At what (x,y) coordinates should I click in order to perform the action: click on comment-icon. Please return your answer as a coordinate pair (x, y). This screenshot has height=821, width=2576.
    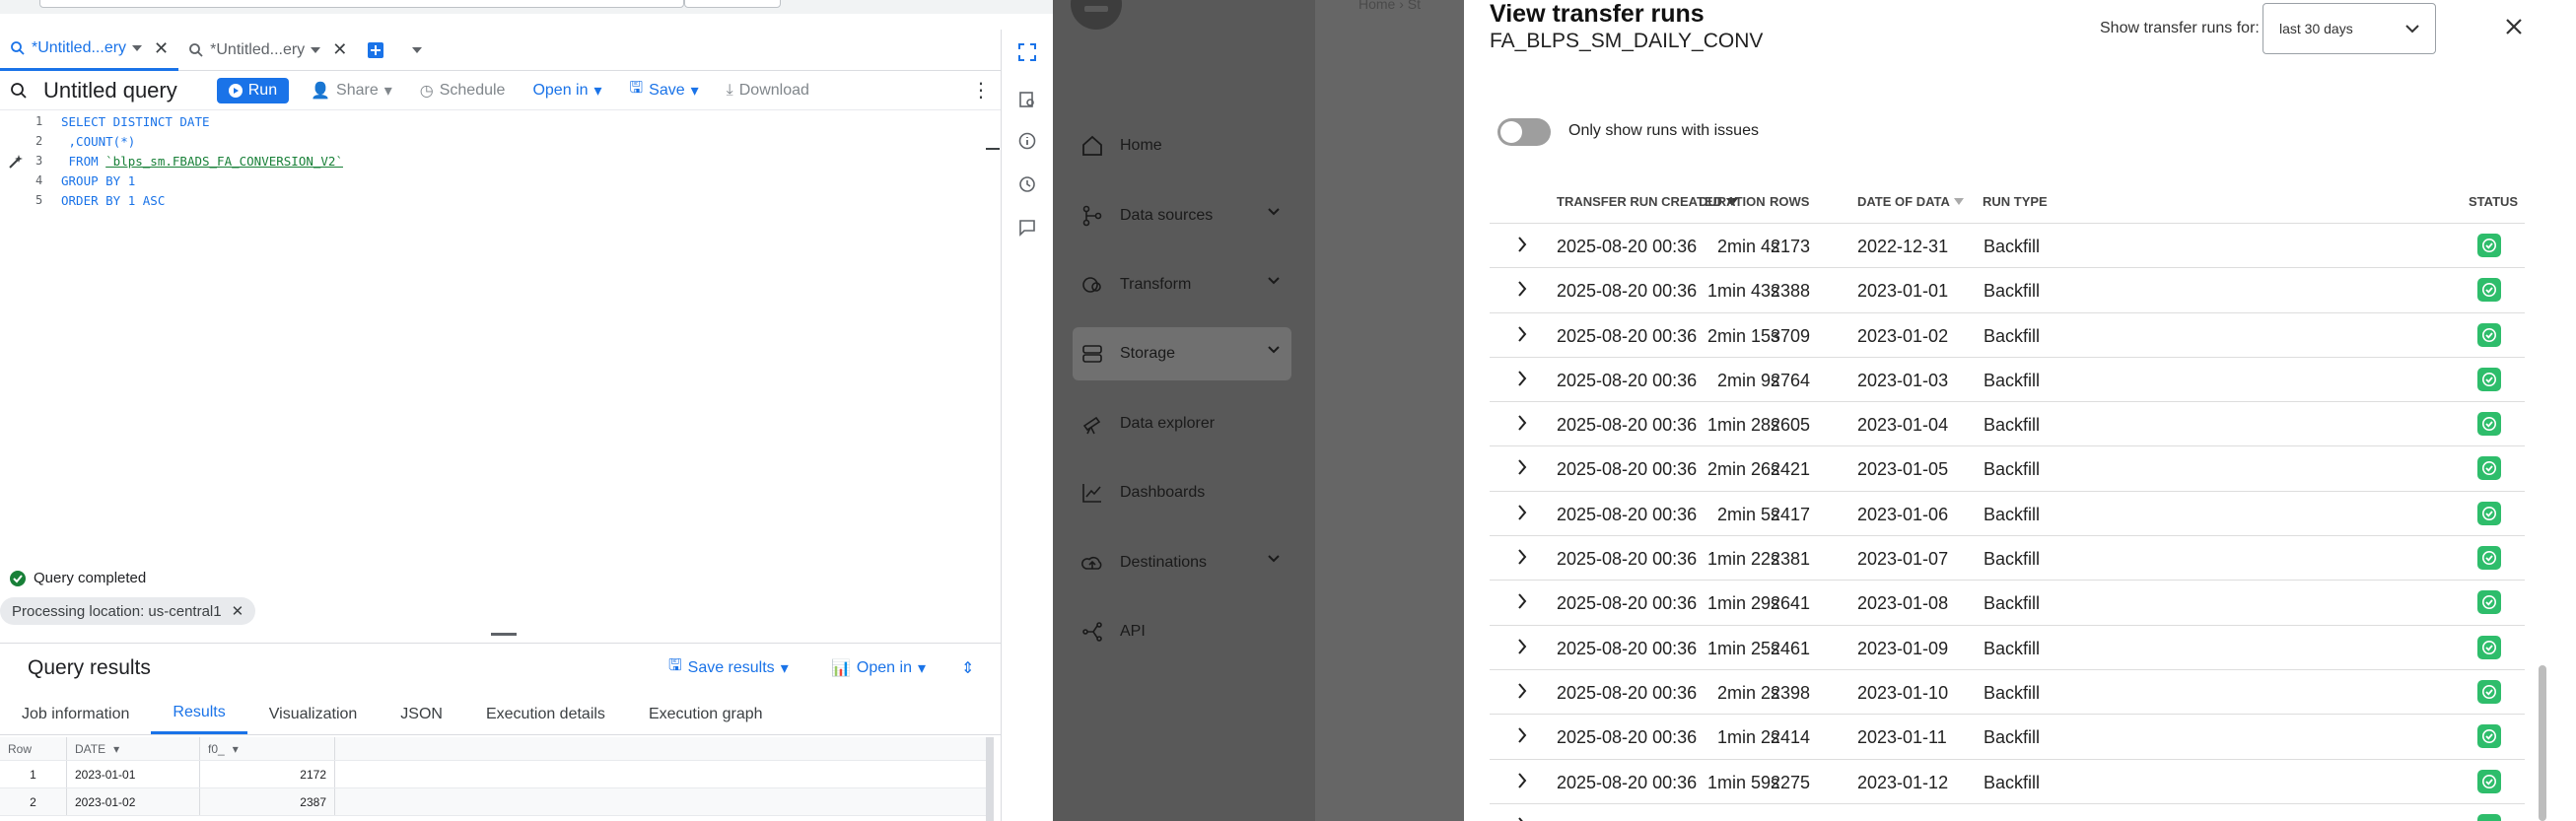
    Looking at the image, I should click on (1027, 228).